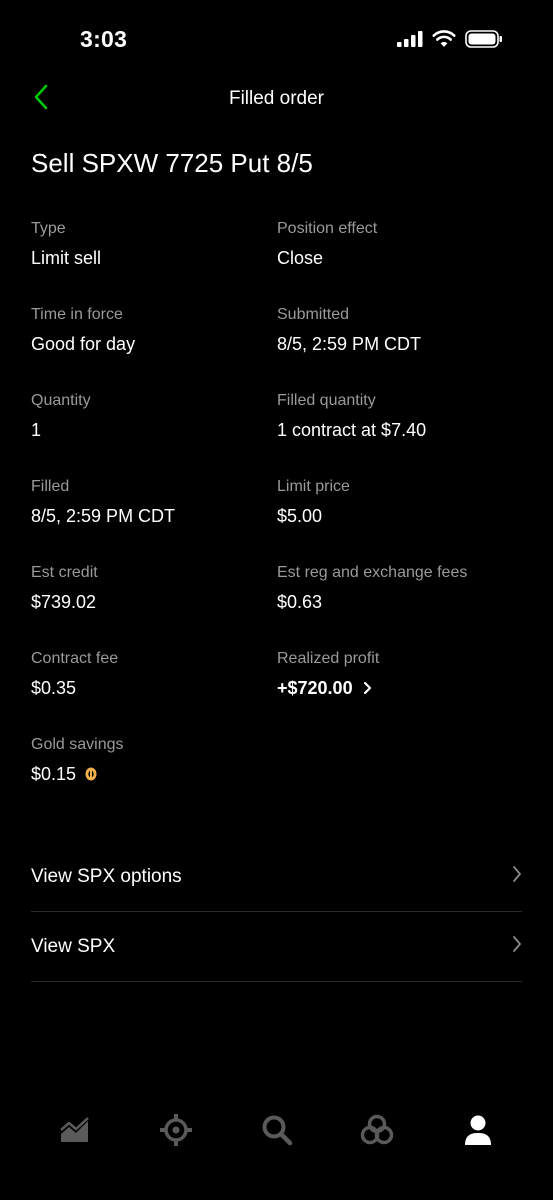 Image resolution: width=553 pixels, height=1200 pixels. I want to click on detail-realized-profit: Realized profit +$720.00, so click(400, 691).